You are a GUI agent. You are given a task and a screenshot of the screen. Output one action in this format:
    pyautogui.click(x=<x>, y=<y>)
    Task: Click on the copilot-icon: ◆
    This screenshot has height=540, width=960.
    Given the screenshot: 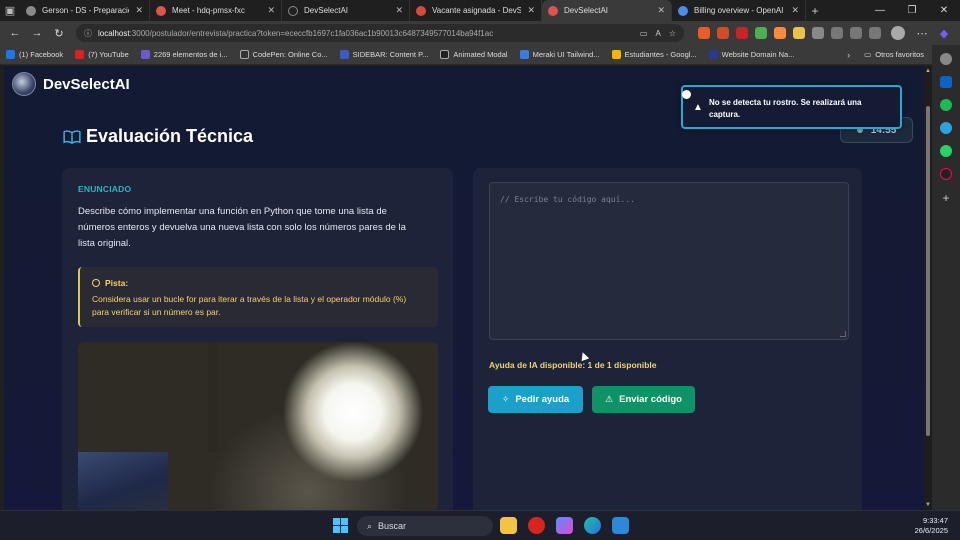 What is the action you would take?
    pyautogui.click(x=944, y=33)
    